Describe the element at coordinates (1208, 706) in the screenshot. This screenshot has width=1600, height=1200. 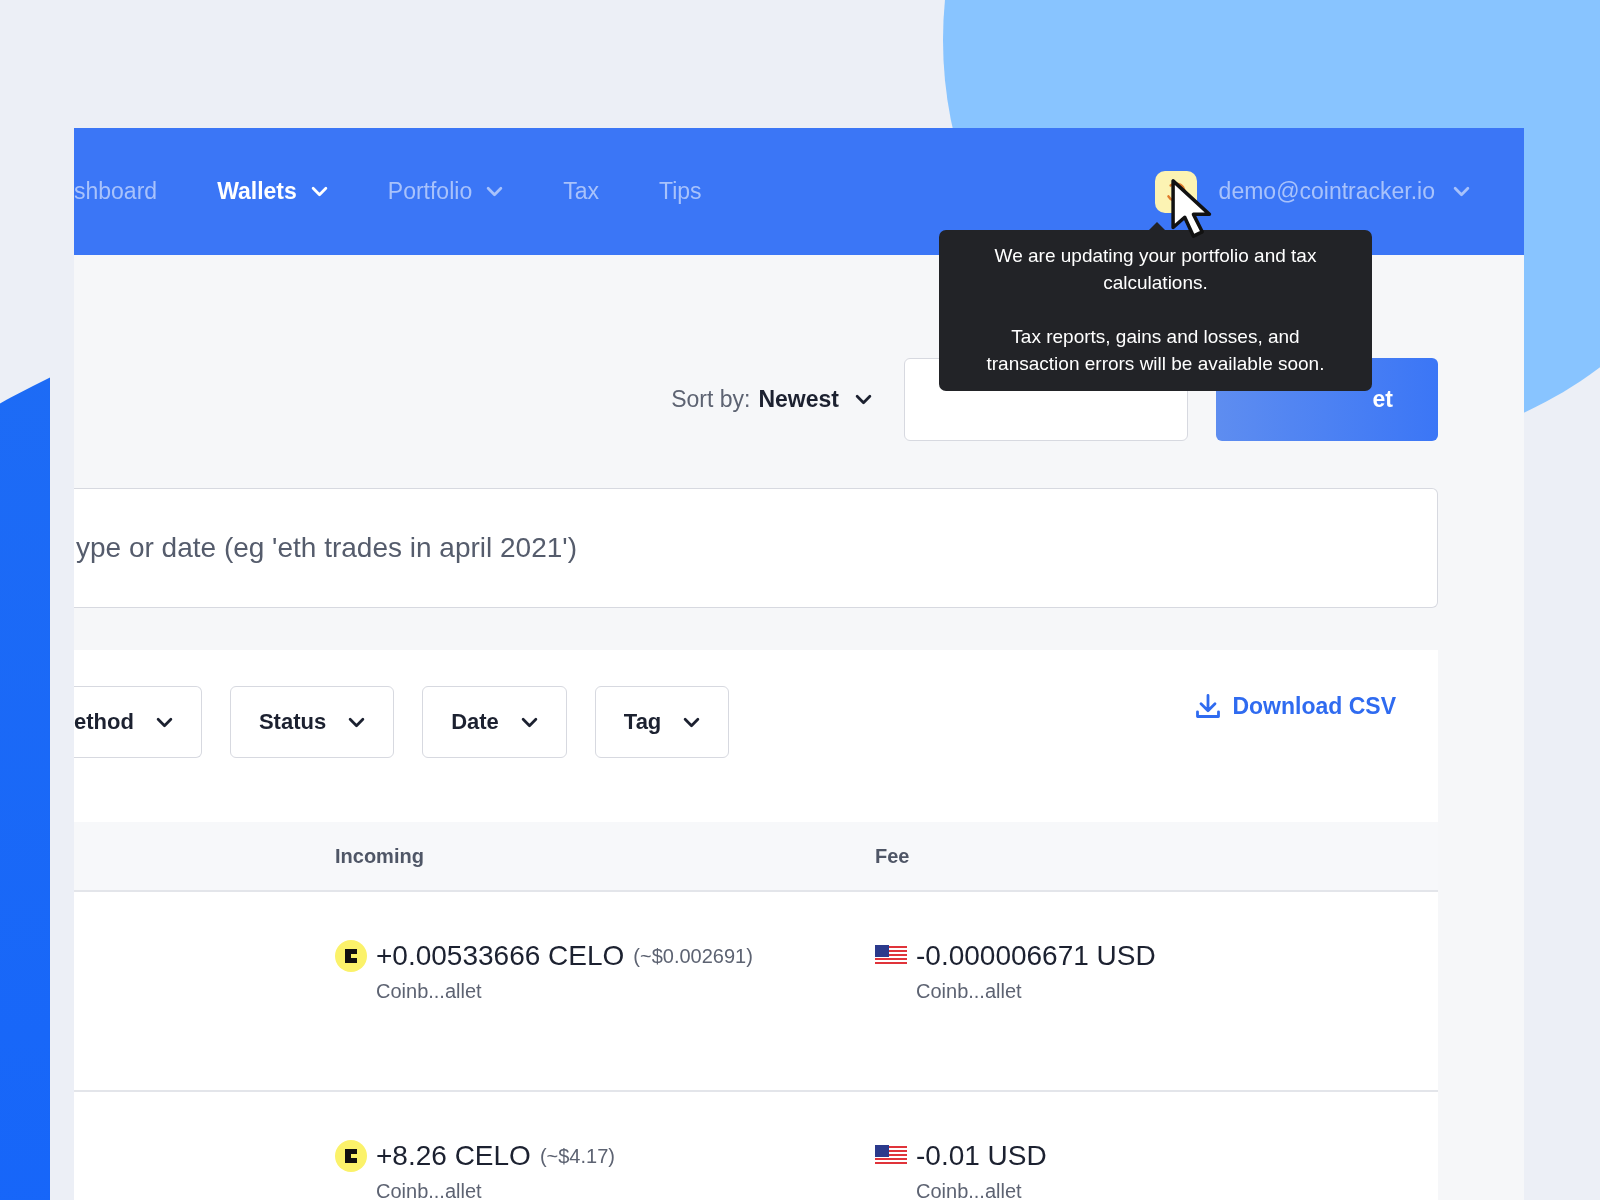
I see `download-icon` at that location.